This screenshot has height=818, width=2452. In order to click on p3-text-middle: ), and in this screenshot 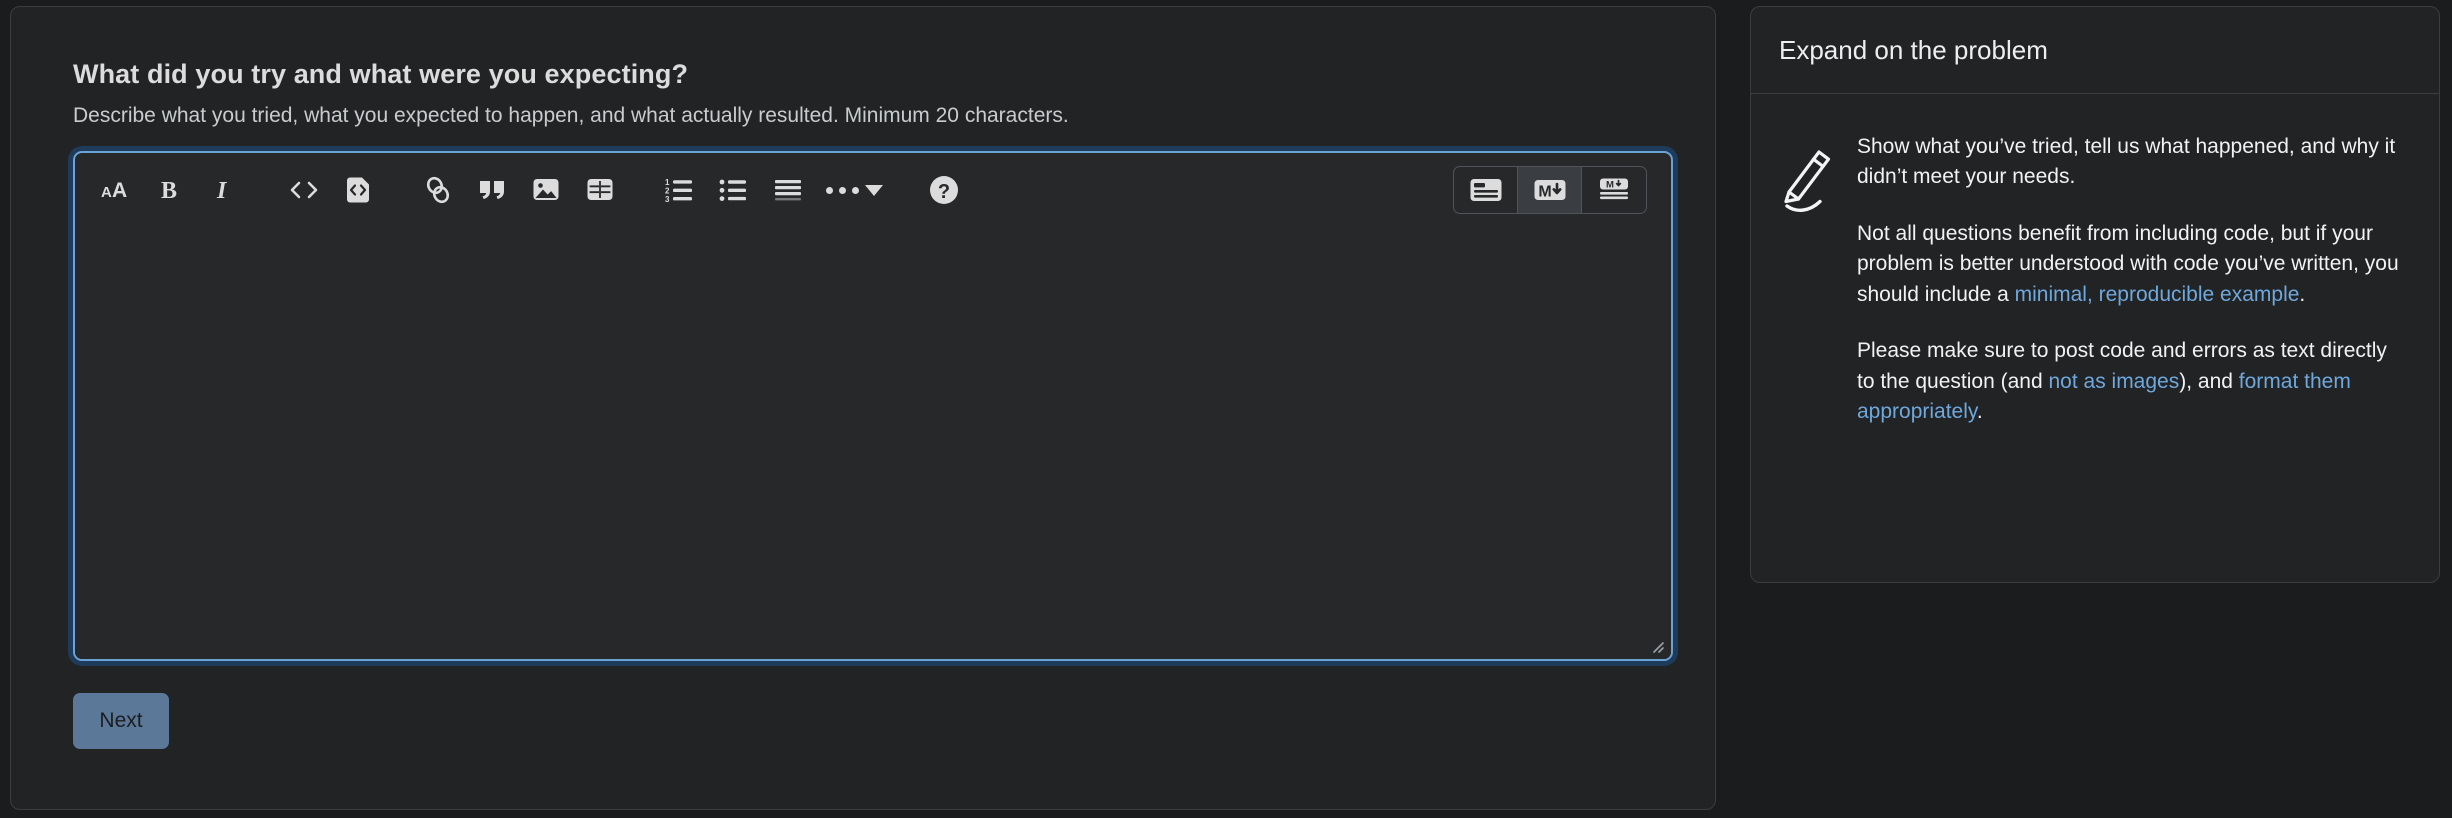, I will do `click(2209, 381)`.